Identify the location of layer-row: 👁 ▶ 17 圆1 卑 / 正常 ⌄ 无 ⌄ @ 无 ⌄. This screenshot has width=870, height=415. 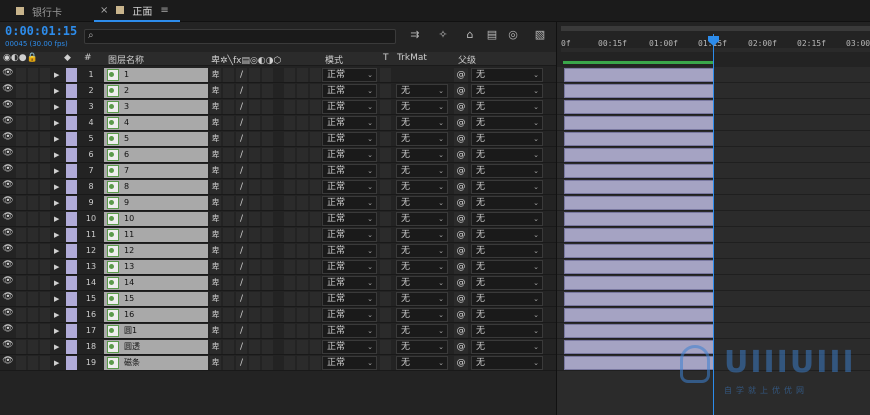
(278, 331).